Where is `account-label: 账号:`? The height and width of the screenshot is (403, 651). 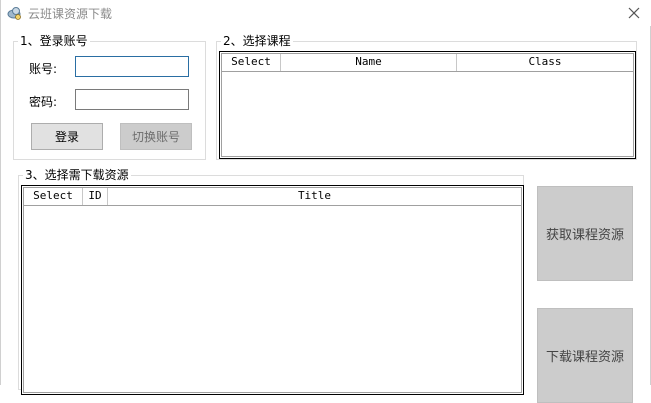
account-label: 账号: is located at coordinates (43, 69).